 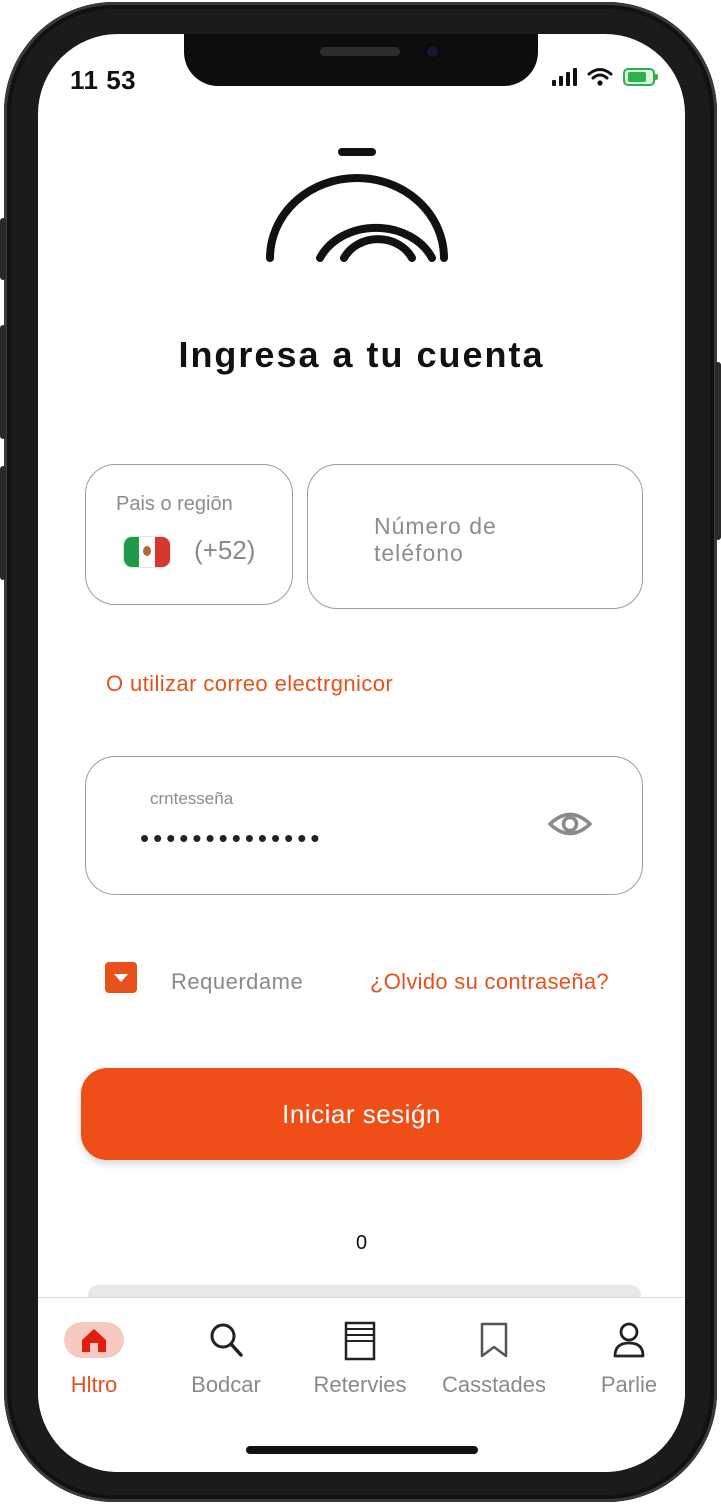 What do you see at coordinates (360, 1341) in the screenshot?
I see `receipt-icon` at bounding box center [360, 1341].